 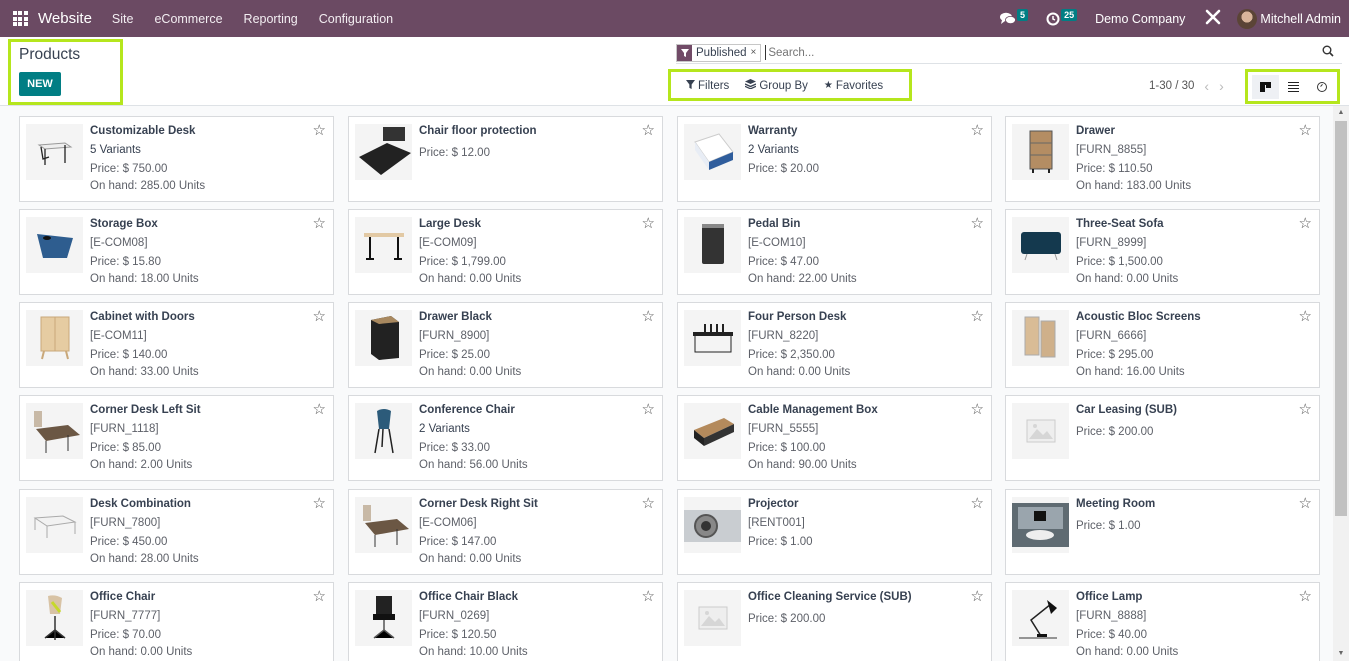 What do you see at coordinates (1025, 52) in the screenshot?
I see `search-input` at bounding box center [1025, 52].